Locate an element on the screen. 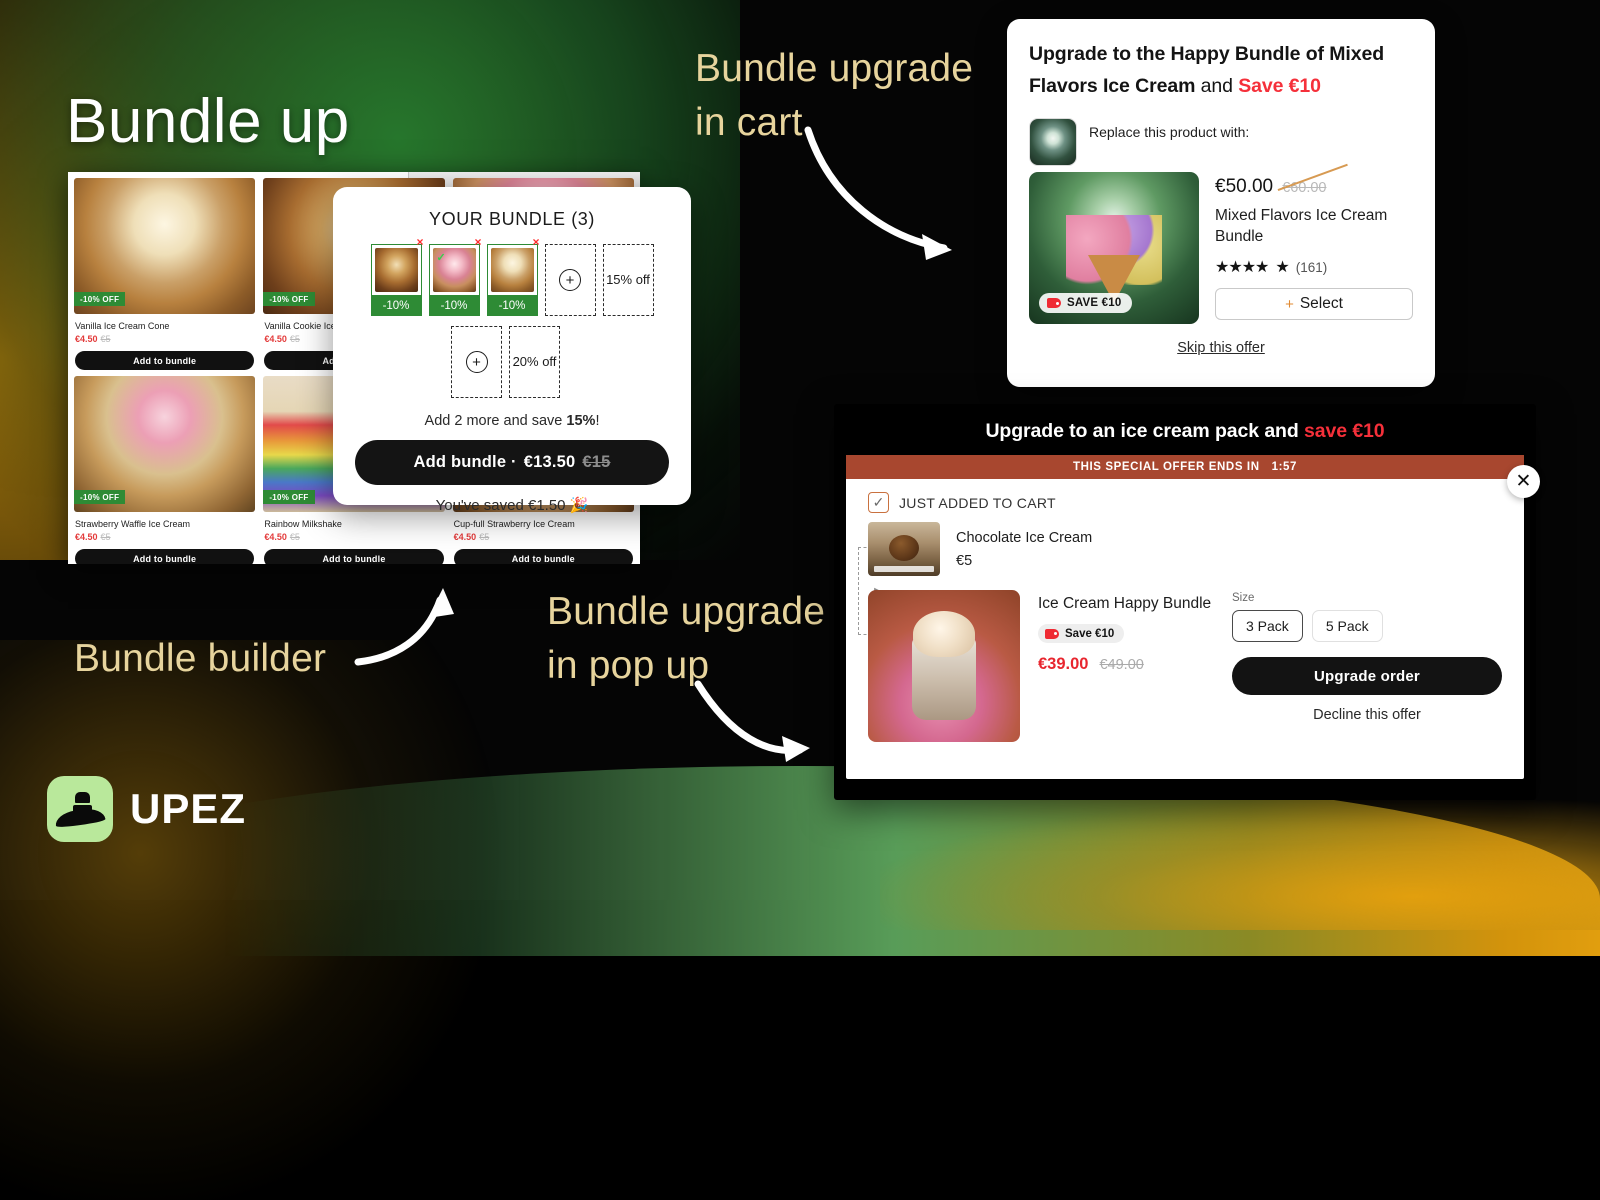 The width and height of the screenshot is (1600, 1200). replace-label: Replace this product with: is located at coordinates (1169, 132).